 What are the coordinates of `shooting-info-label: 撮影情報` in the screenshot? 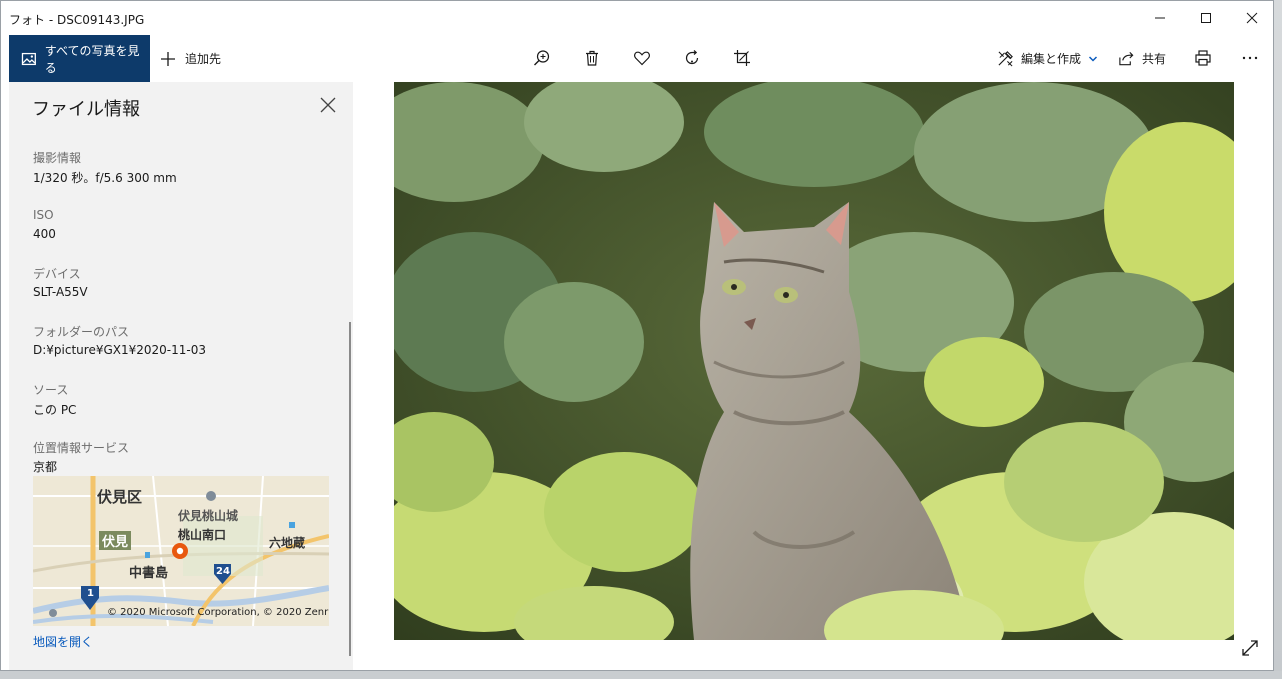 It's located at (57, 158).